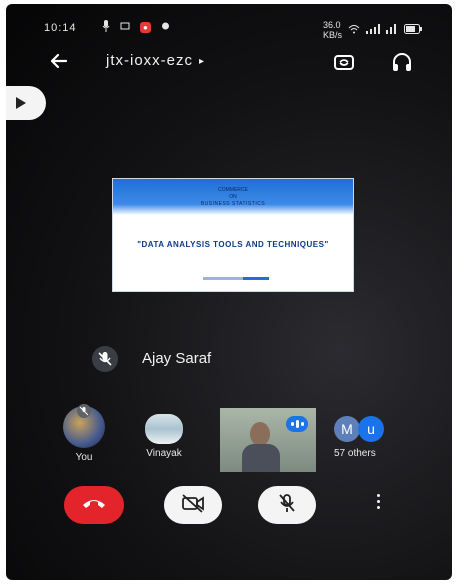 The image size is (456, 584). Describe the element at coordinates (59, 61) in the screenshot. I see `back-arrow-icon` at that location.